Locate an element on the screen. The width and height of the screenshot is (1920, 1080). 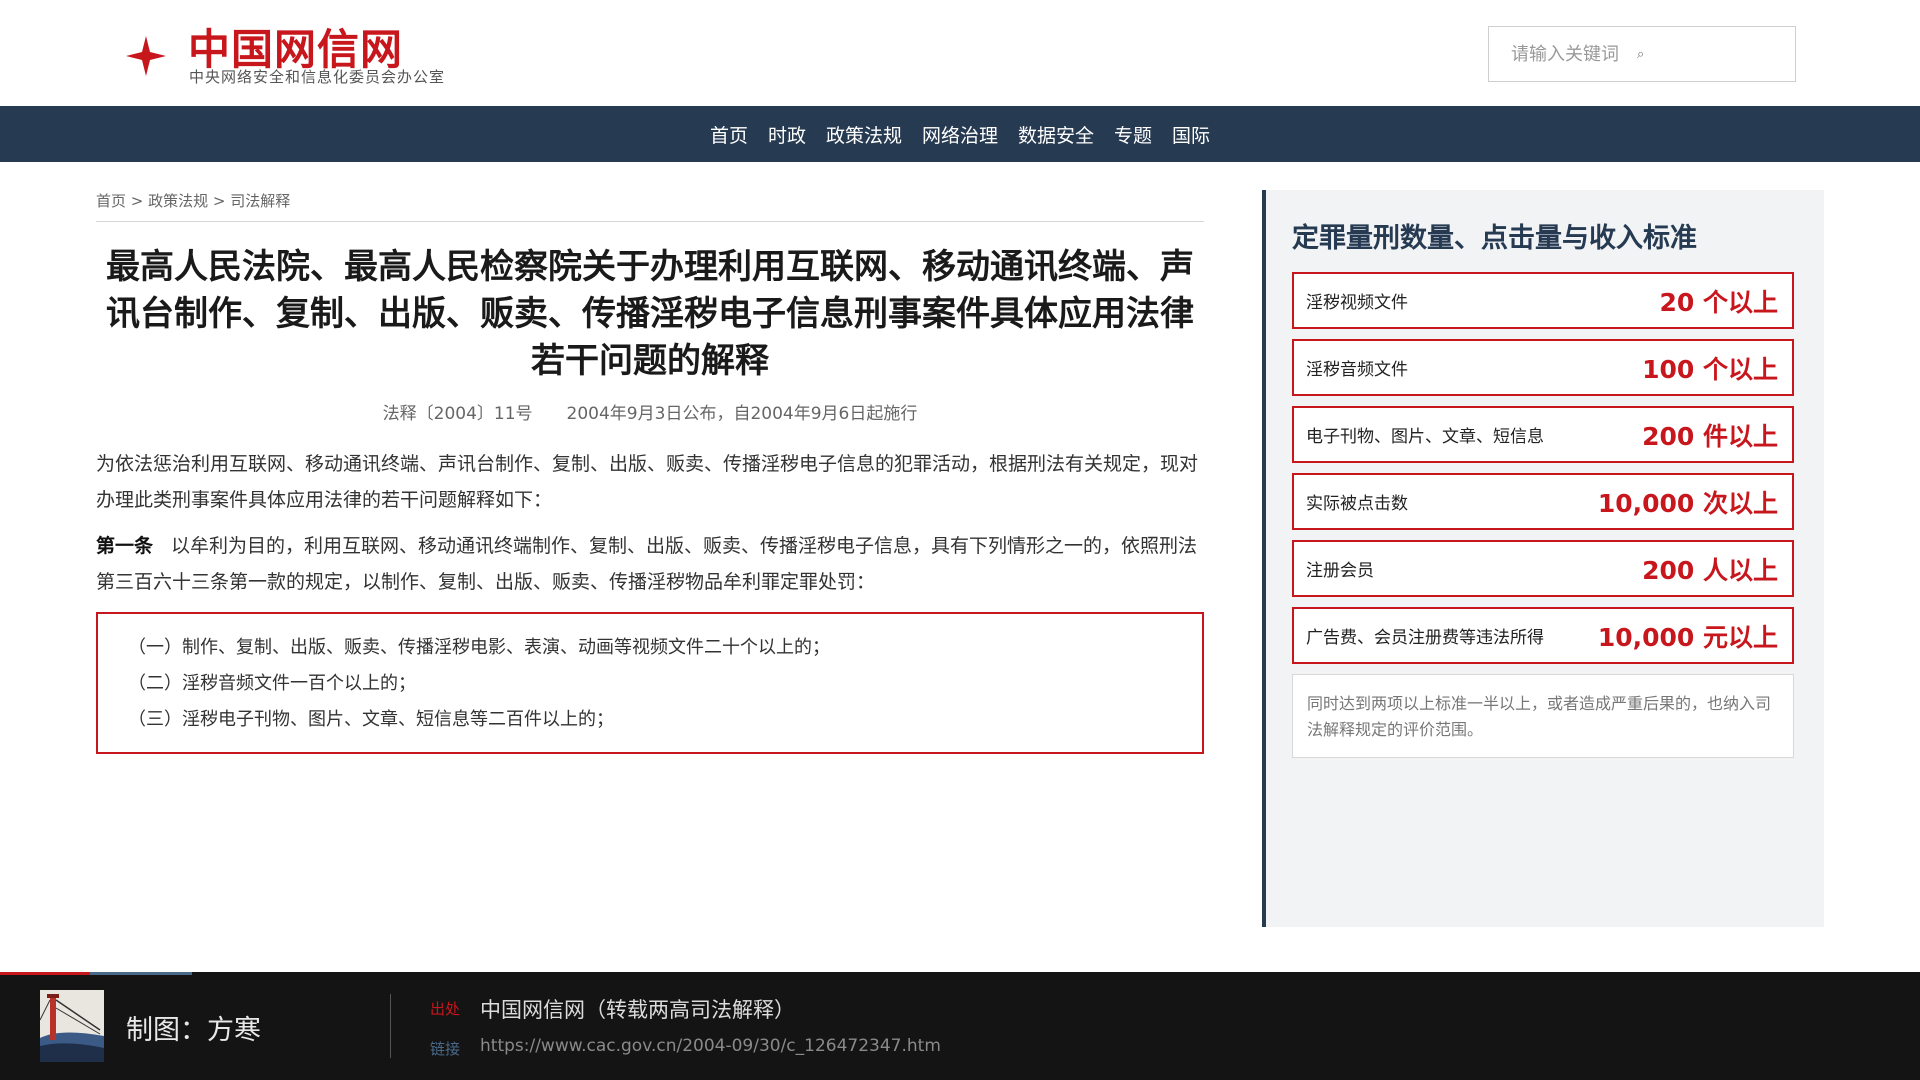
criteria-value: 20 个以上 is located at coordinates (1719, 302).